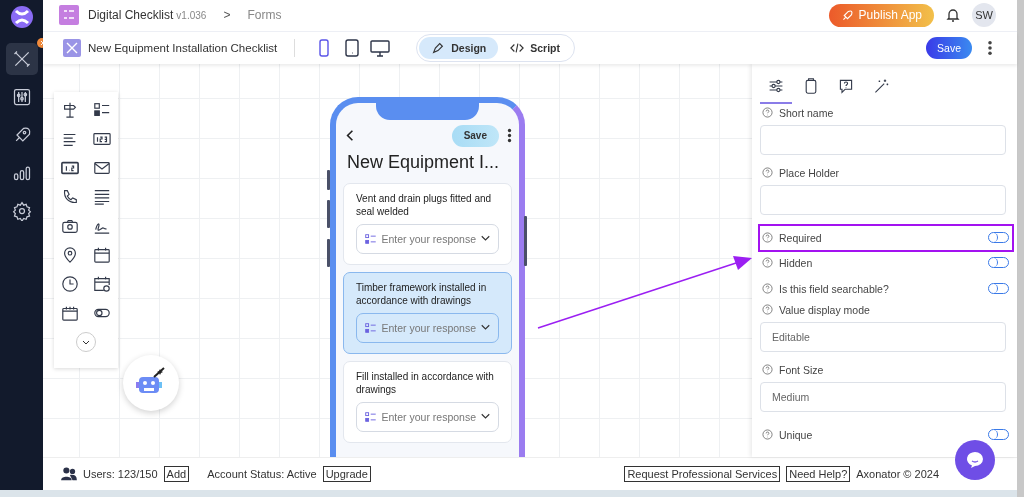  Describe the element at coordinates (183, 47) in the screenshot. I see `form-title: New Equipment Installation Checklist` at that location.